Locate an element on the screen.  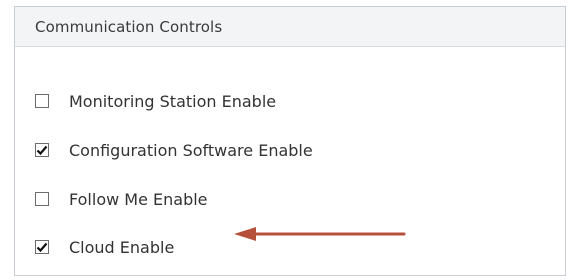
checkbox-configuration-software-enable is located at coordinates (42, 150).